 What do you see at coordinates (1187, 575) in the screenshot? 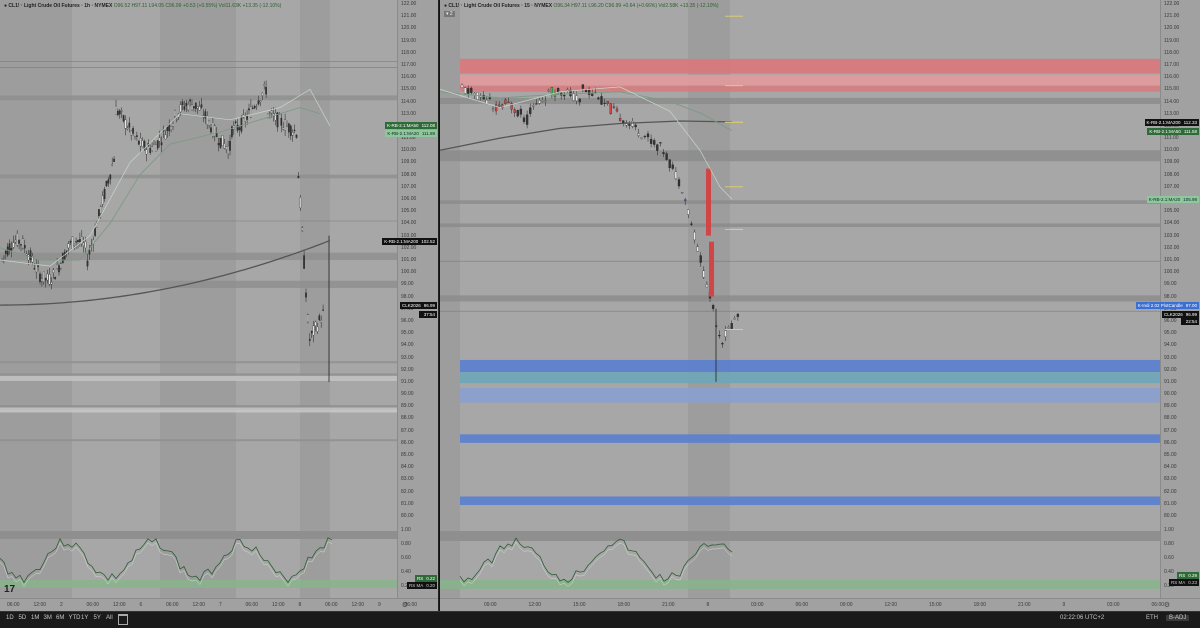
I see `price-tag: RS 0.29` at bounding box center [1187, 575].